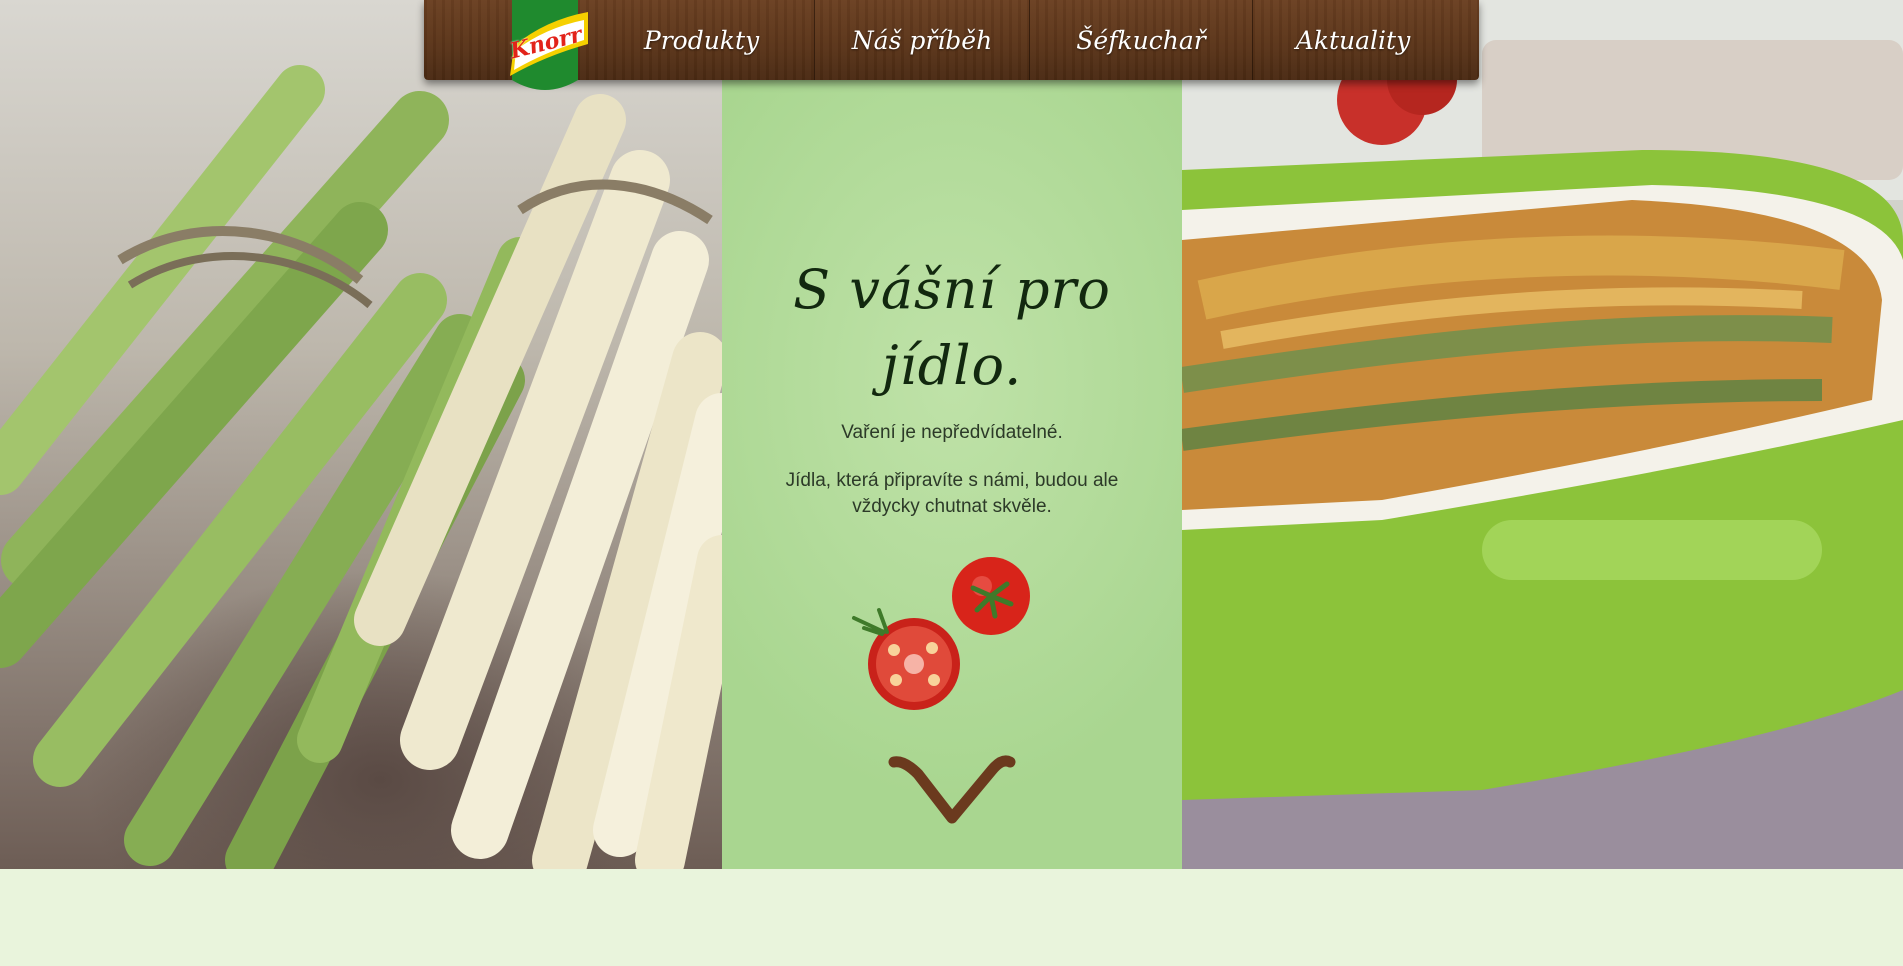  I want to click on nav-item-sefkuchar: Šéfkuchař, so click(1141, 40).